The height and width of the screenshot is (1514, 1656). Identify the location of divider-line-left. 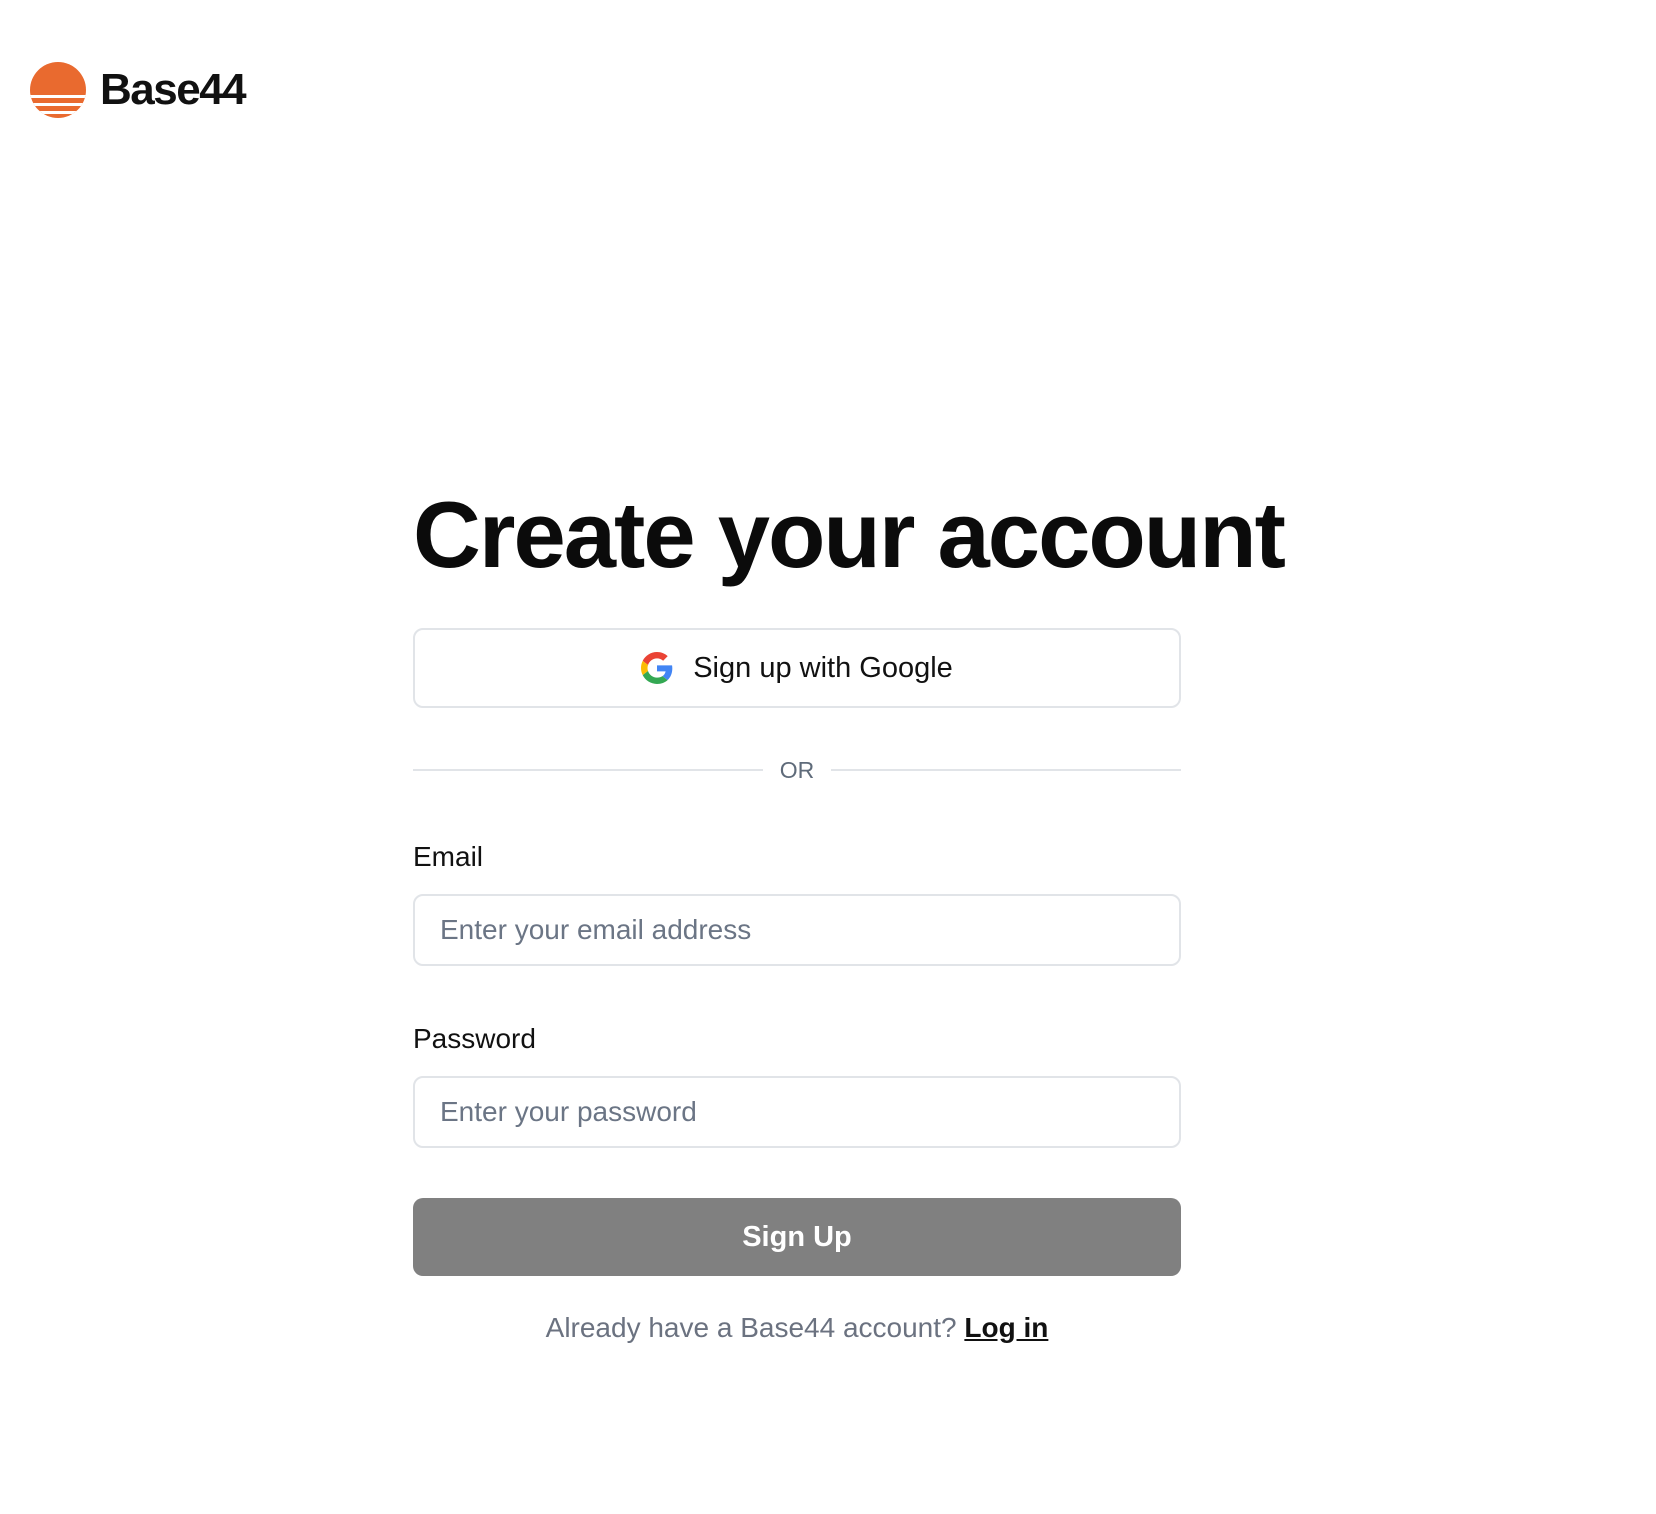
(588, 770).